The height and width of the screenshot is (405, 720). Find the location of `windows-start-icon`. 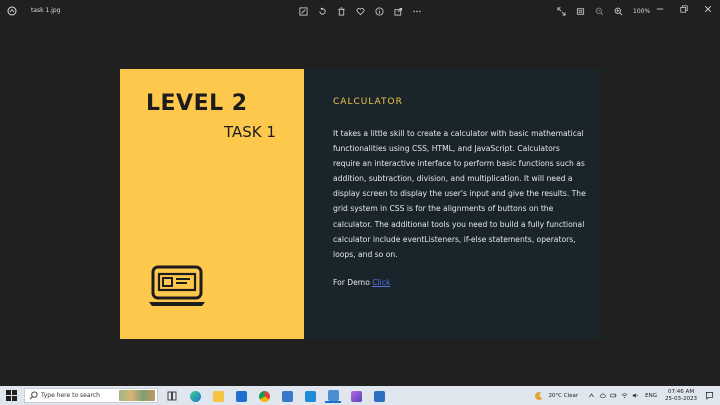

windows-start-icon is located at coordinates (11, 395).